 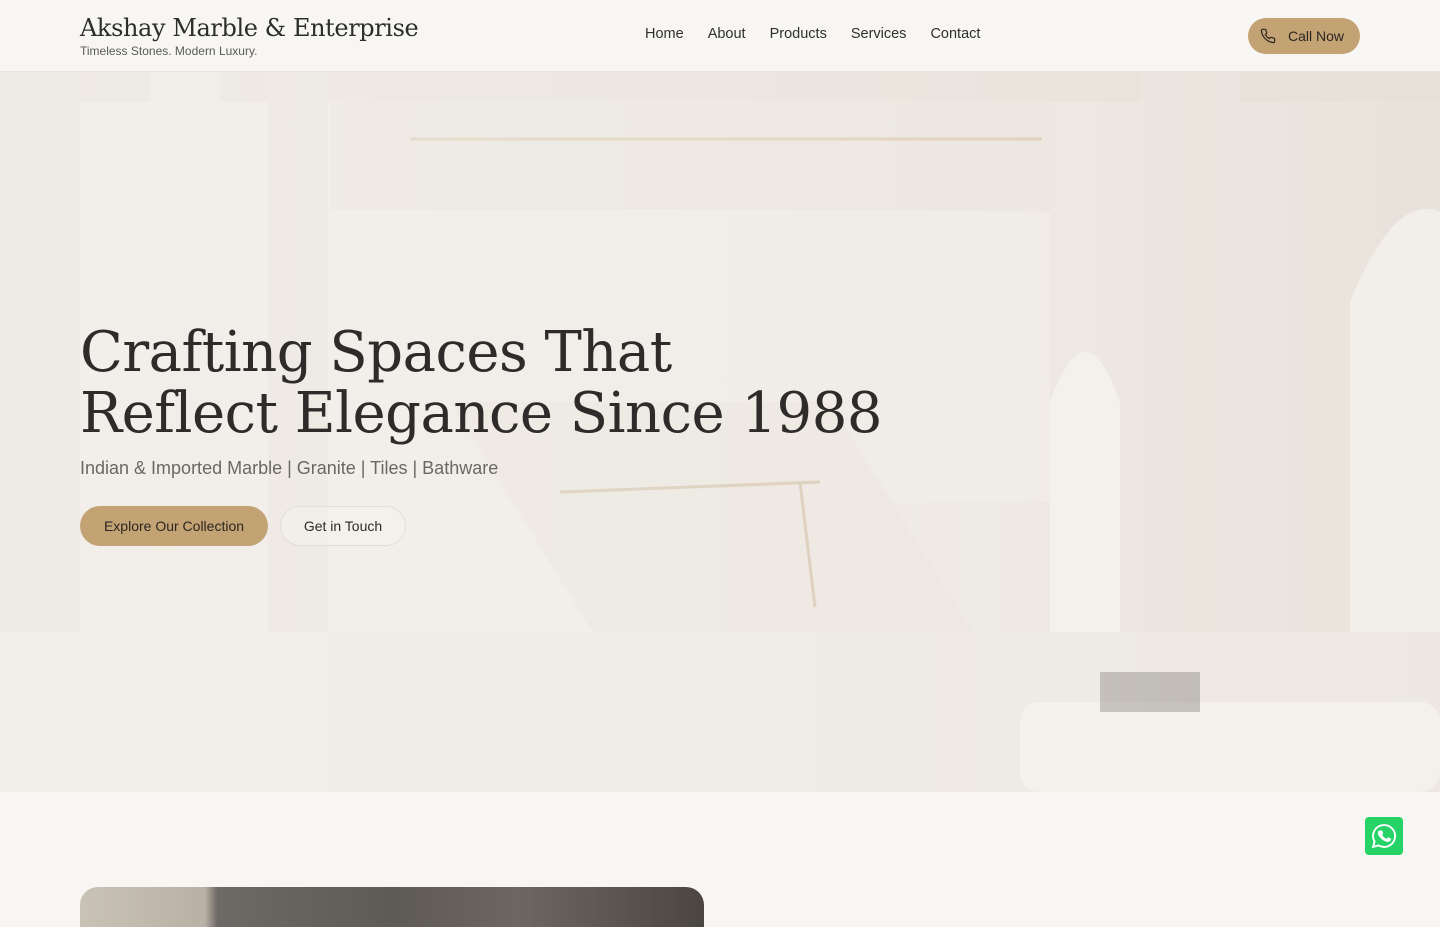 I want to click on brand-name: Akshay Marble & Enterprise, so click(x=249, y=28).